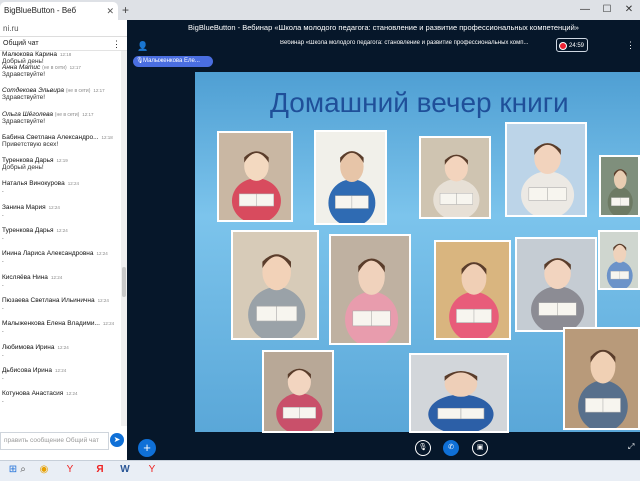  Describe the element at coordinates (54, 441) in the screenshot. I see `chat-message-input: править сообщение Общий чат` at that location.